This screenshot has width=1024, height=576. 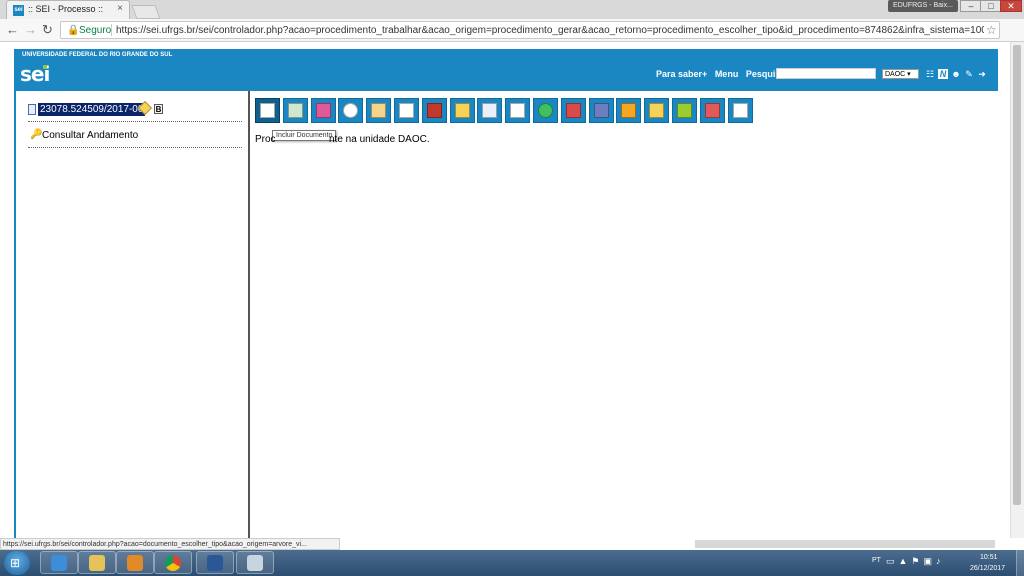 I want to click on folder-icon, so click(x=97, y=563).